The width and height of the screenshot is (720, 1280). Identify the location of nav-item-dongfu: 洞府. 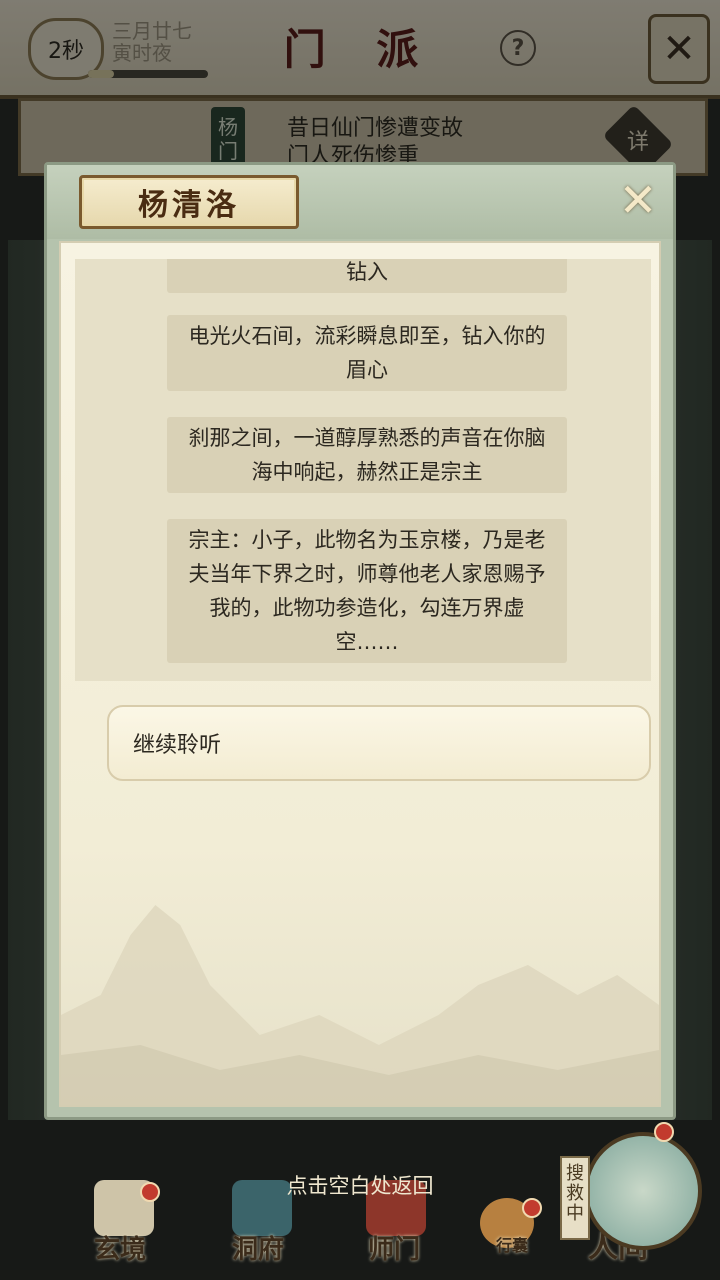
(258, 1247).